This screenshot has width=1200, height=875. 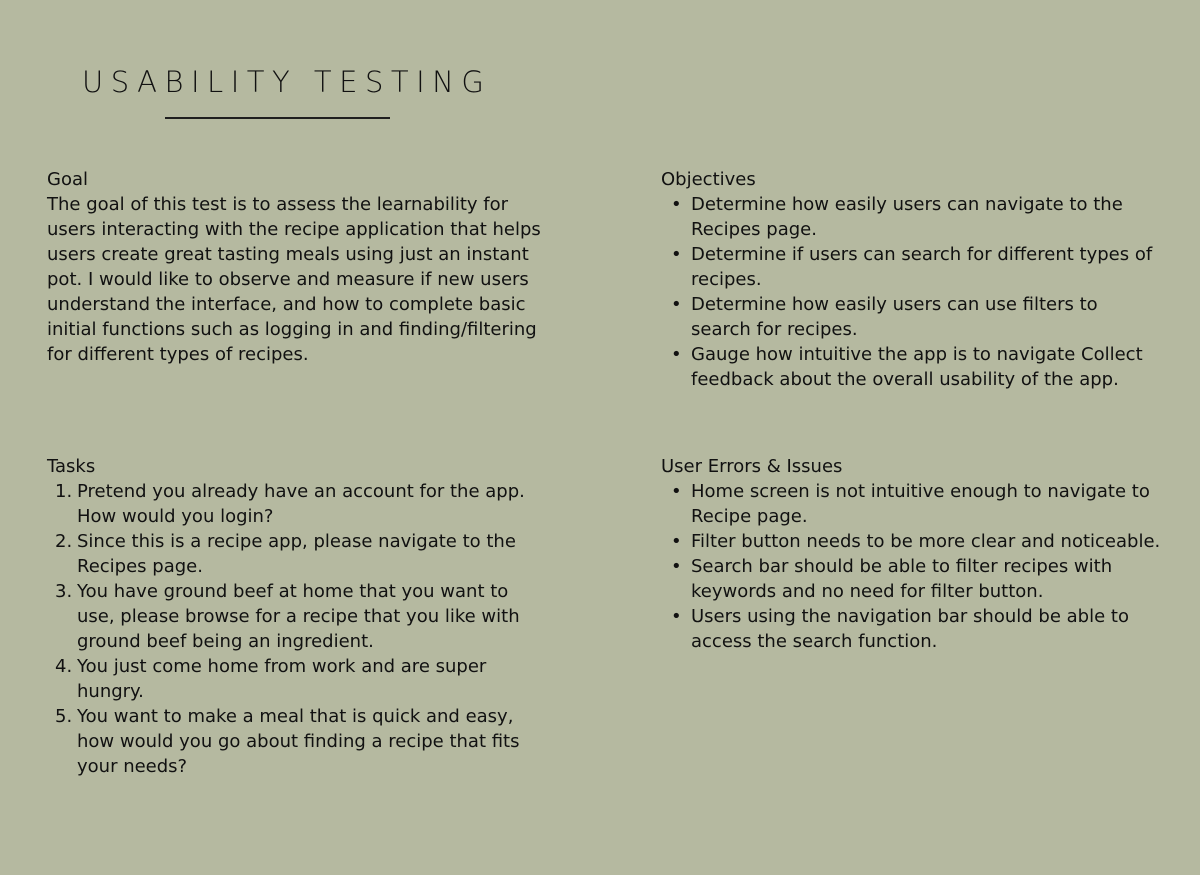 What do you see at coordinates (64, 541) in the screenshot?
I see `task-number: 2.` at bounding box center [64, 541].